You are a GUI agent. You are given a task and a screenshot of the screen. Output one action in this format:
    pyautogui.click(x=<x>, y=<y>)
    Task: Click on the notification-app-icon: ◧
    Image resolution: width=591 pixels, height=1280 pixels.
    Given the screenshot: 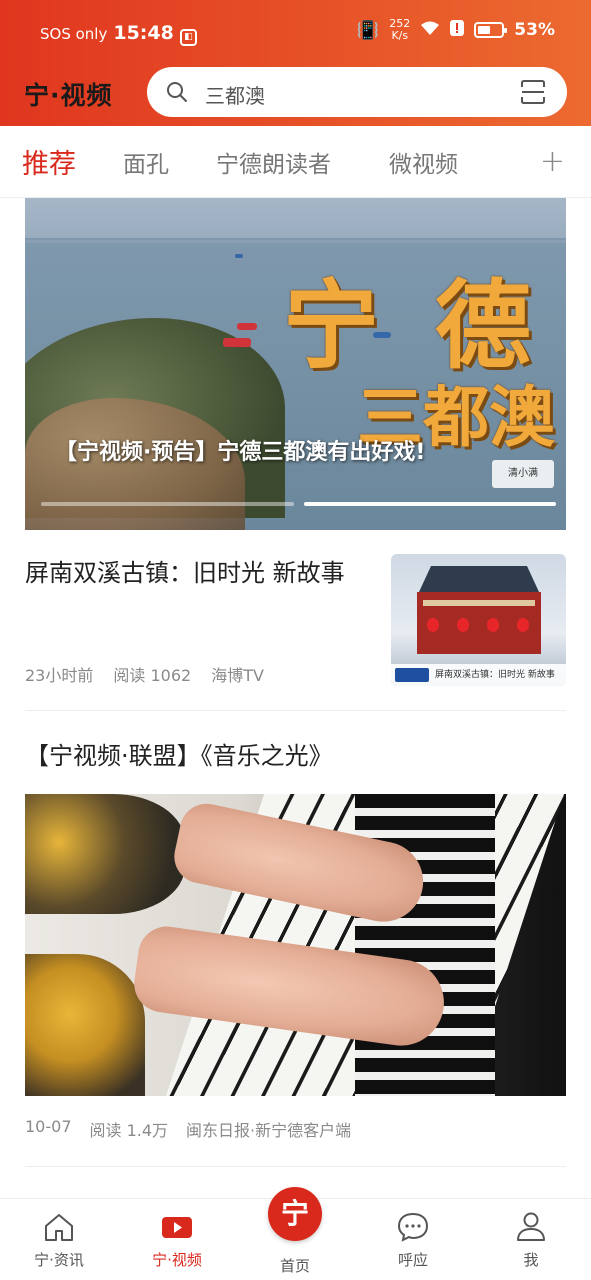 What is the action you would take?
    pyautogui.click(x=188, y=37)
    